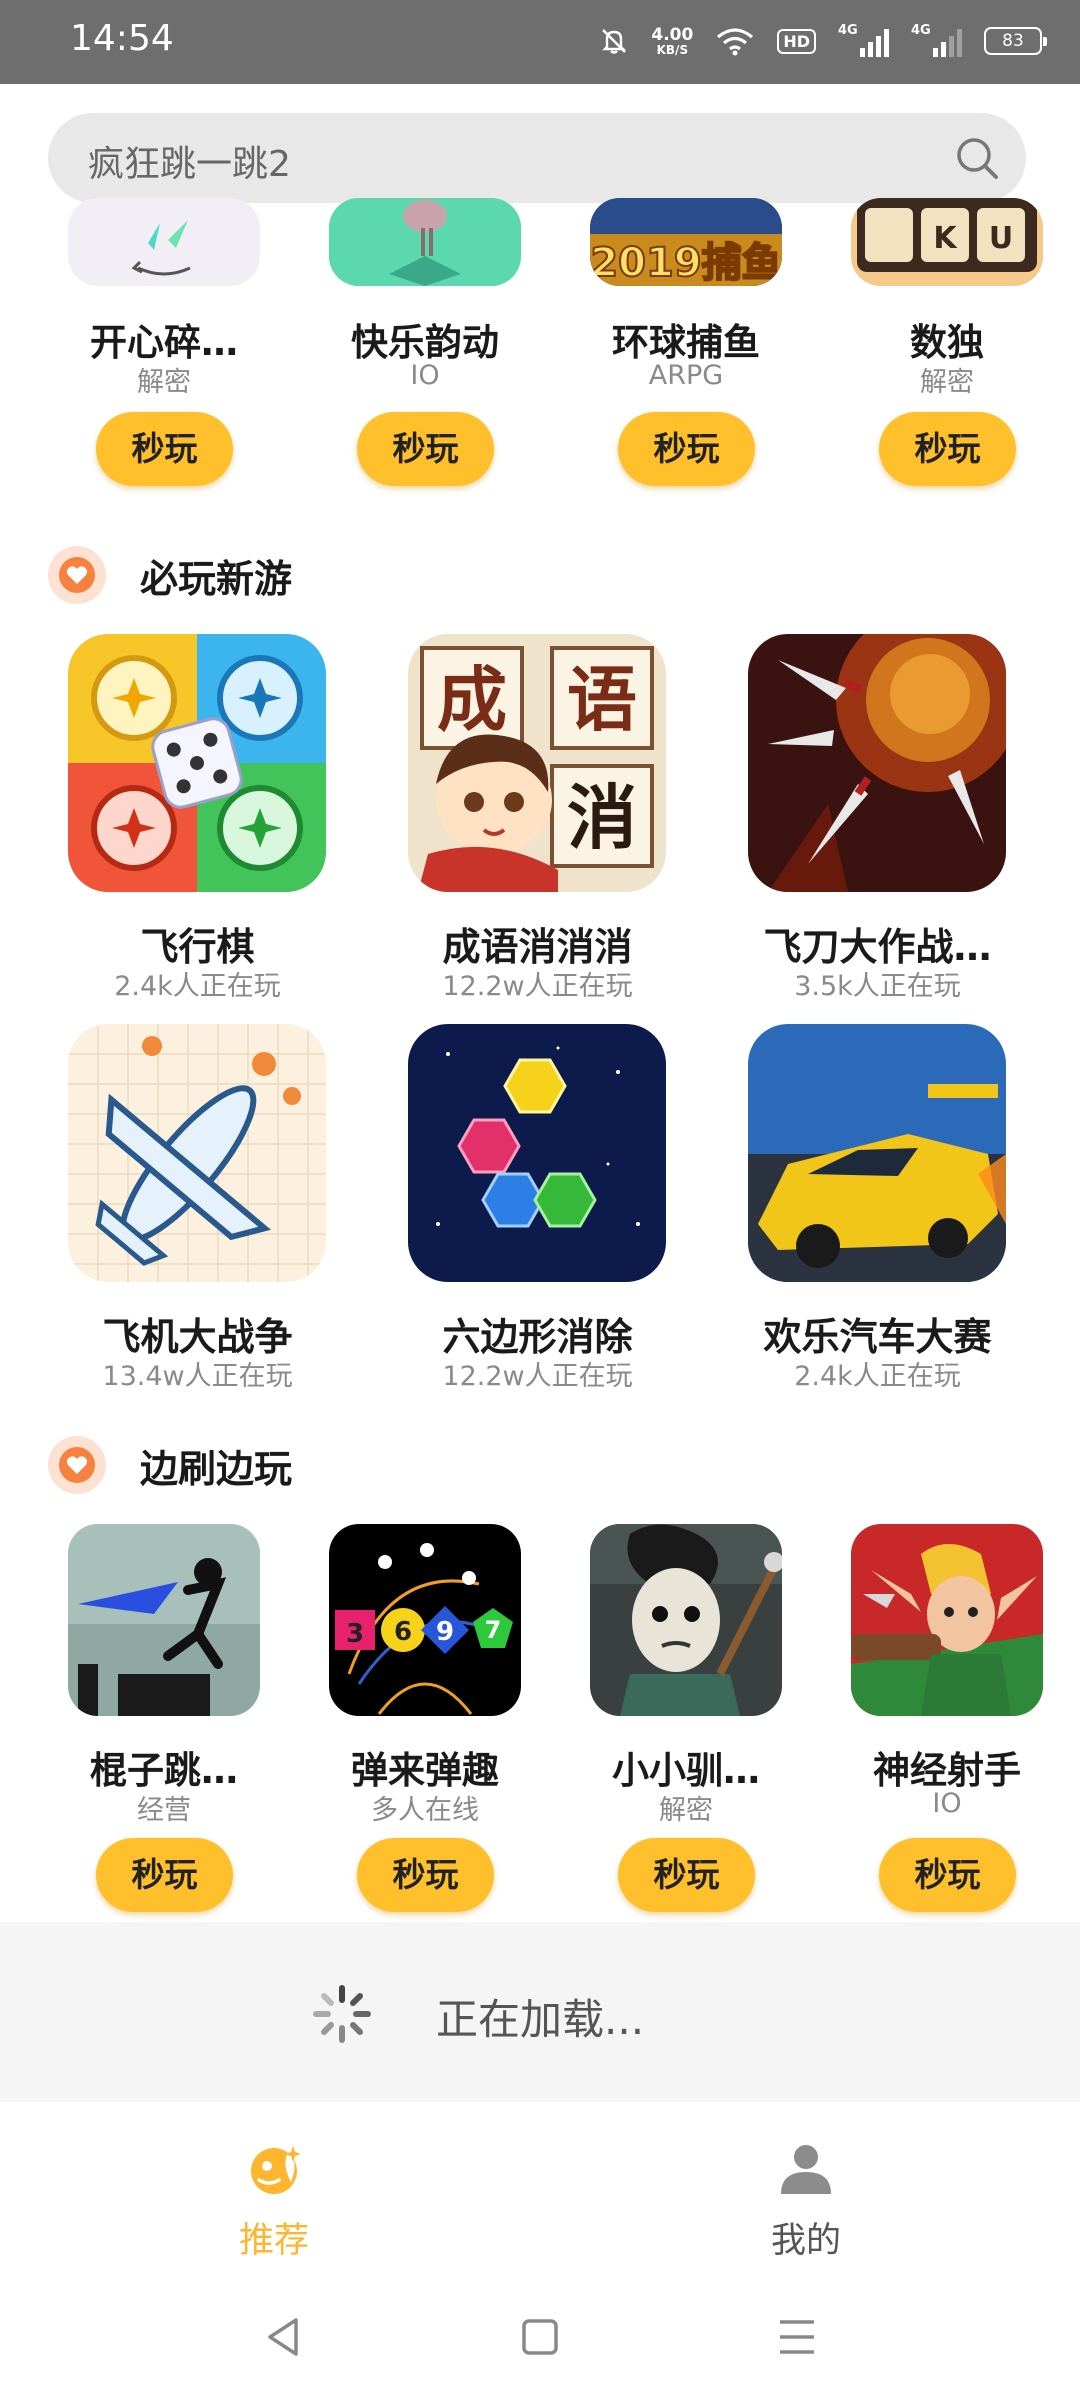 This screenshot has width=1080, height=2400. What do you see at coordinates (274, 2201) in the screenshot?
I see `tab-recommend: 推荐` at bounding box center [274, 2201].